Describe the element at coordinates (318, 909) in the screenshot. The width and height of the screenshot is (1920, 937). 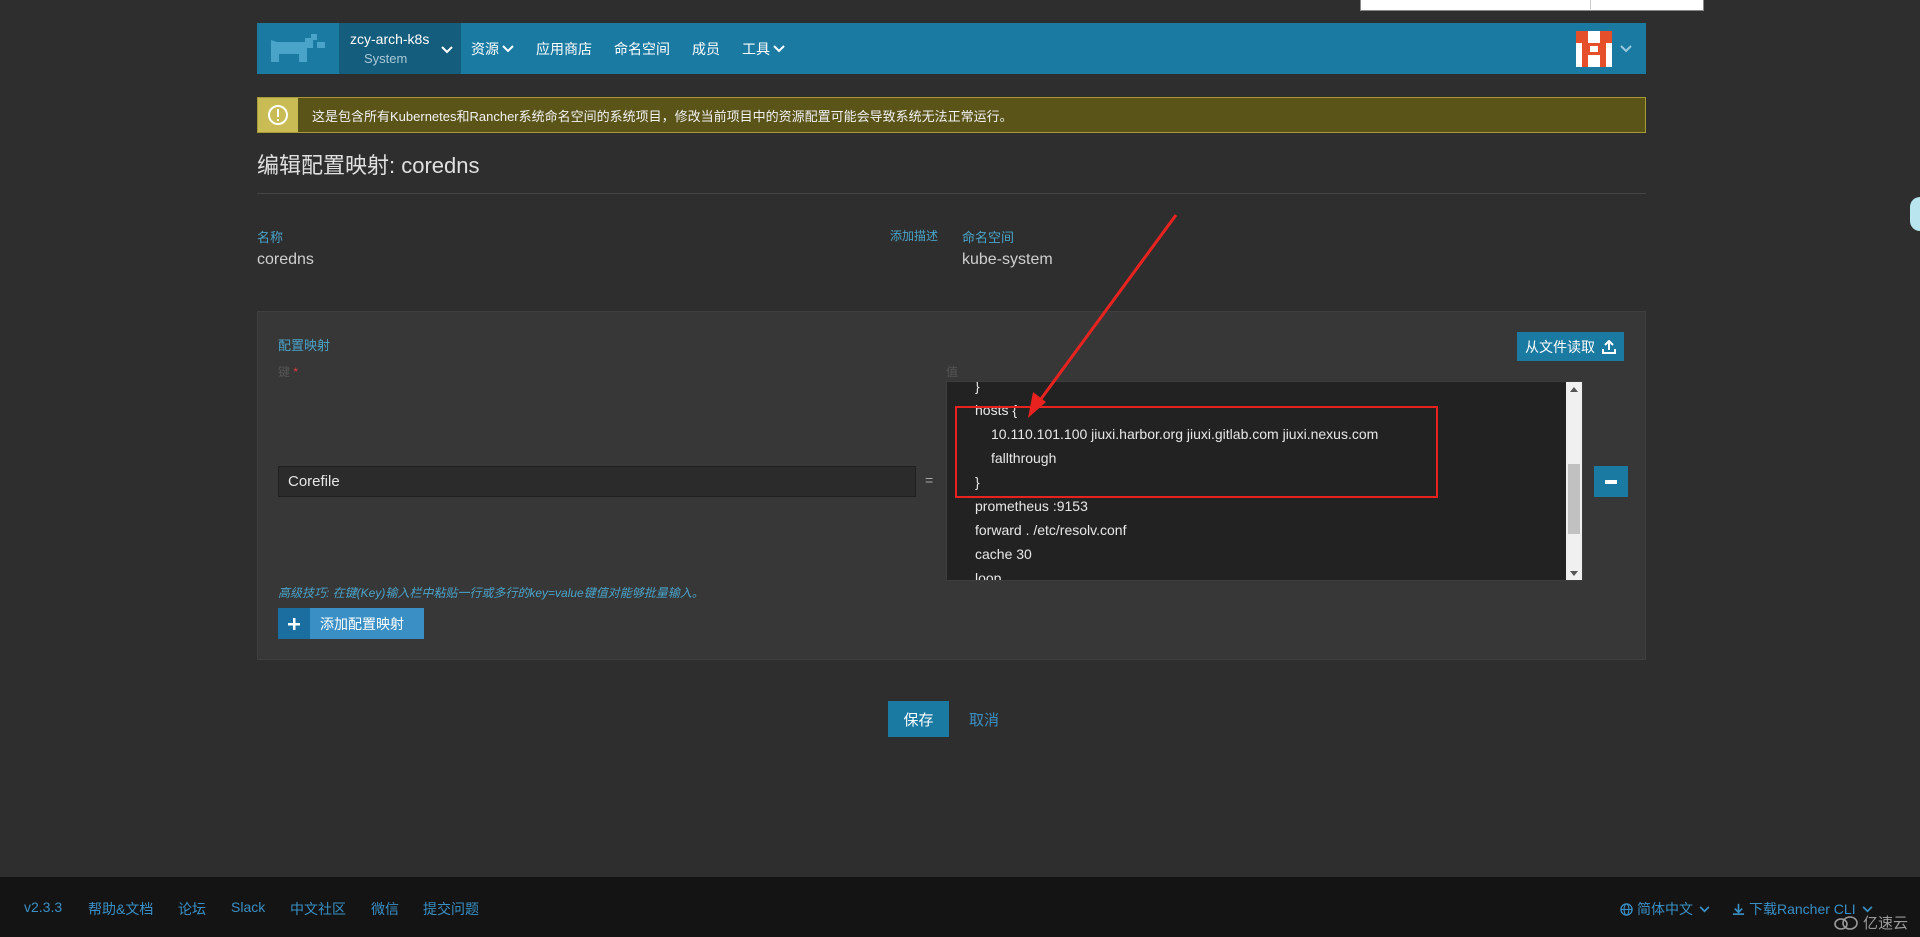
I see `footer-link-community: 中文社区` at that location.